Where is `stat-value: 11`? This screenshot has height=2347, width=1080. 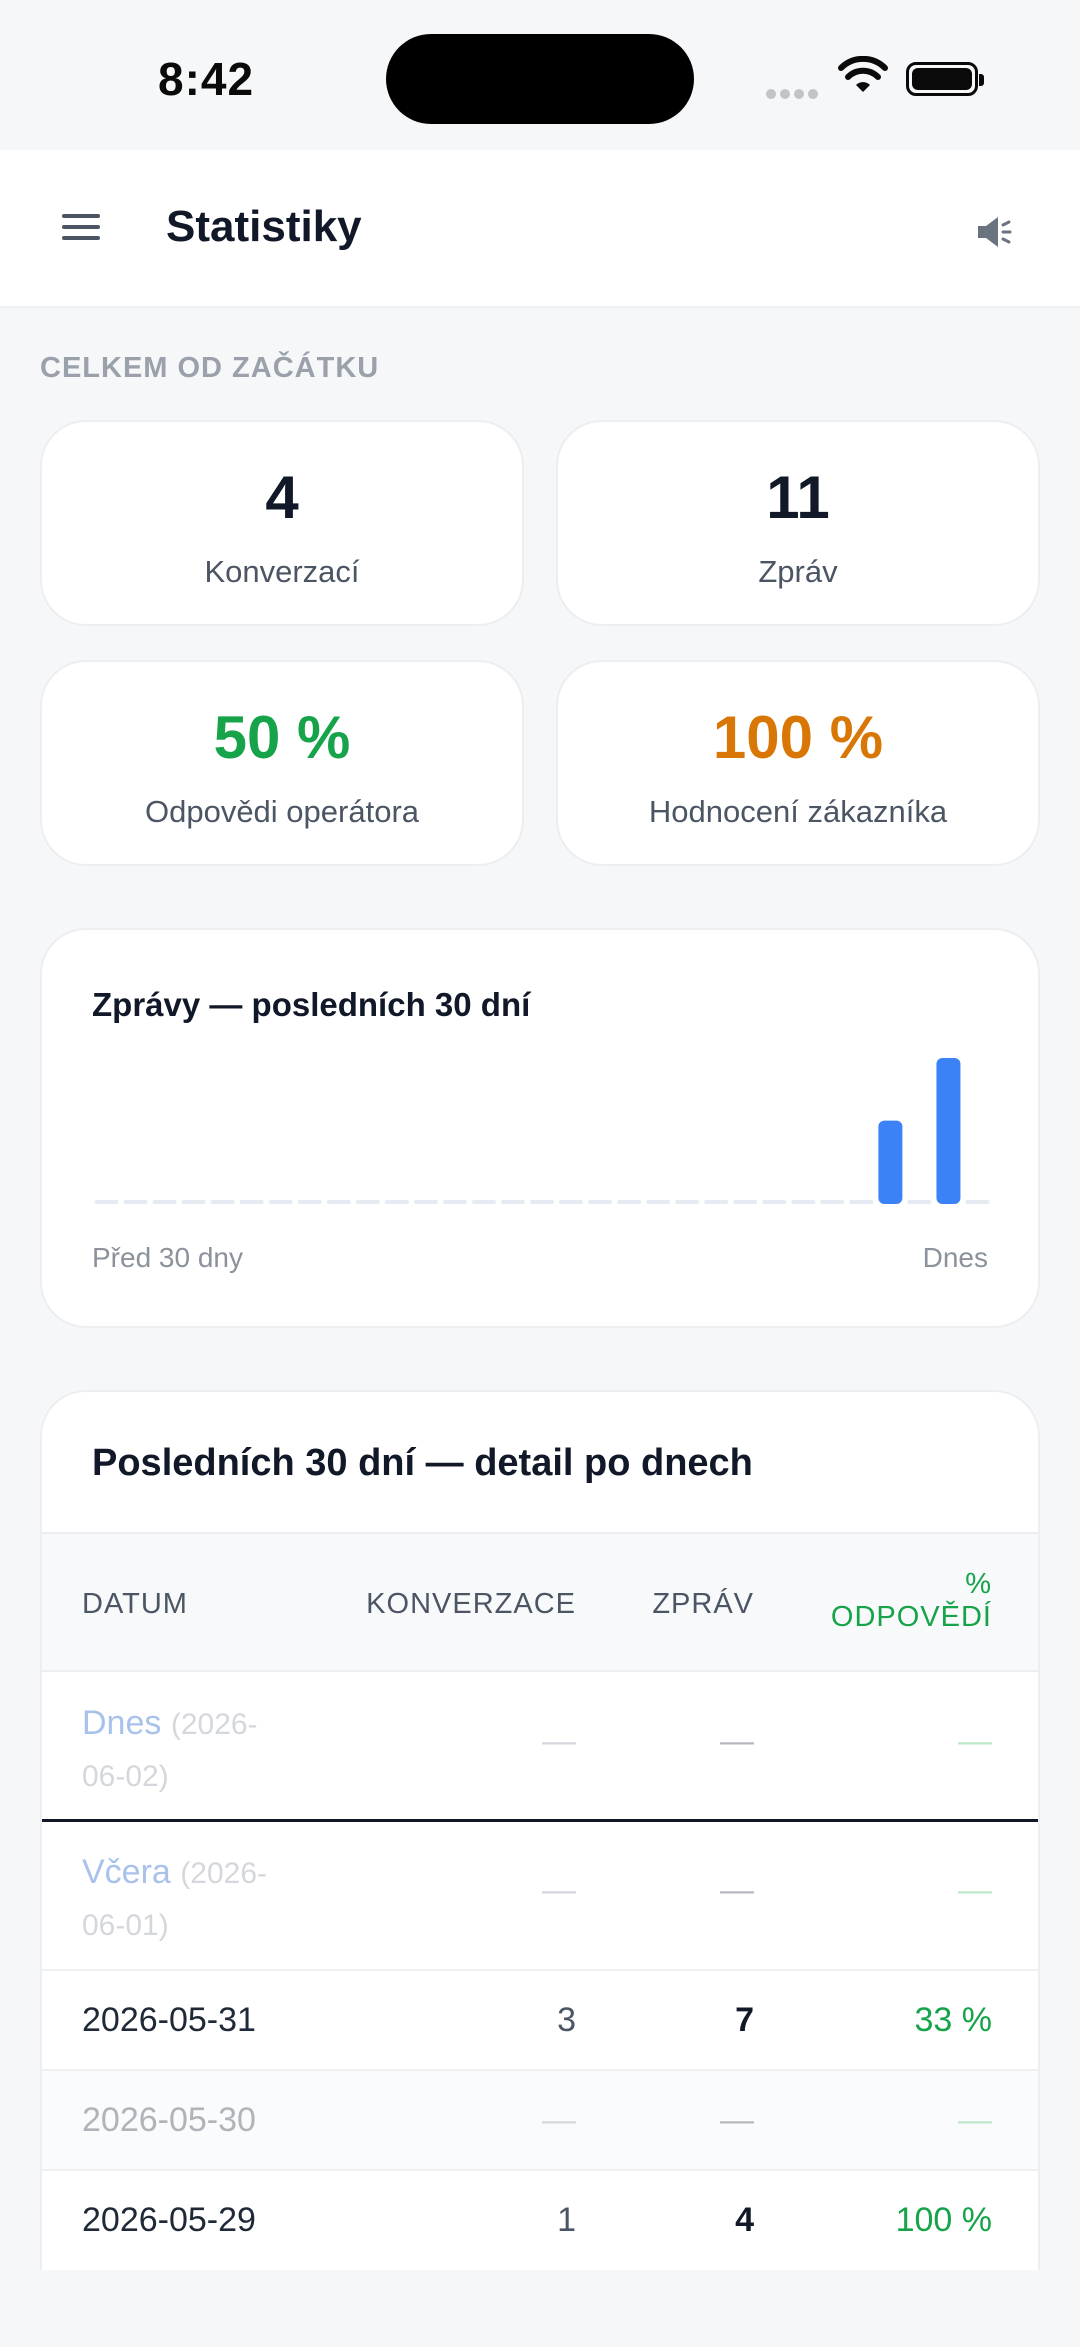 stat-value: 11 is located at coordinates (798, 497).